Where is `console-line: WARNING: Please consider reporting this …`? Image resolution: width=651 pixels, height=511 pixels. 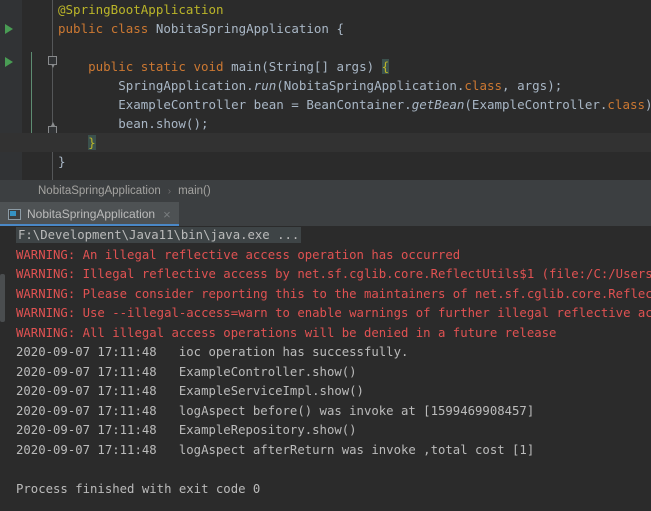
console-line: WARNING: Please consider reporting this … is located at coordinates (329, 295).